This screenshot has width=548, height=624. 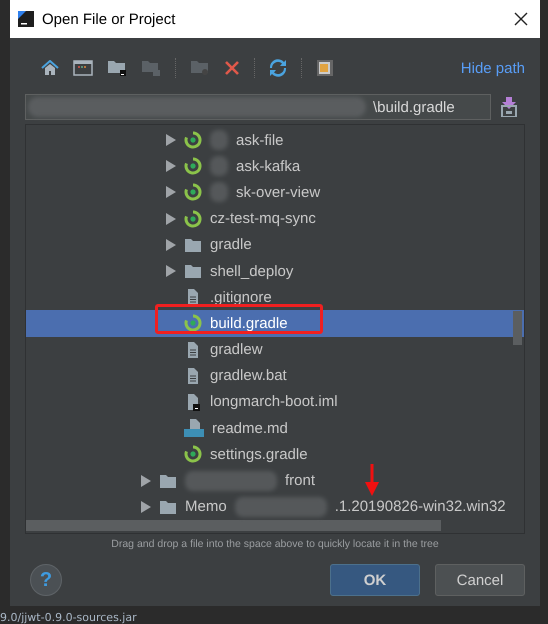 I want to click on tree-item-label: shell_deploy, so click(x=252, y=271).